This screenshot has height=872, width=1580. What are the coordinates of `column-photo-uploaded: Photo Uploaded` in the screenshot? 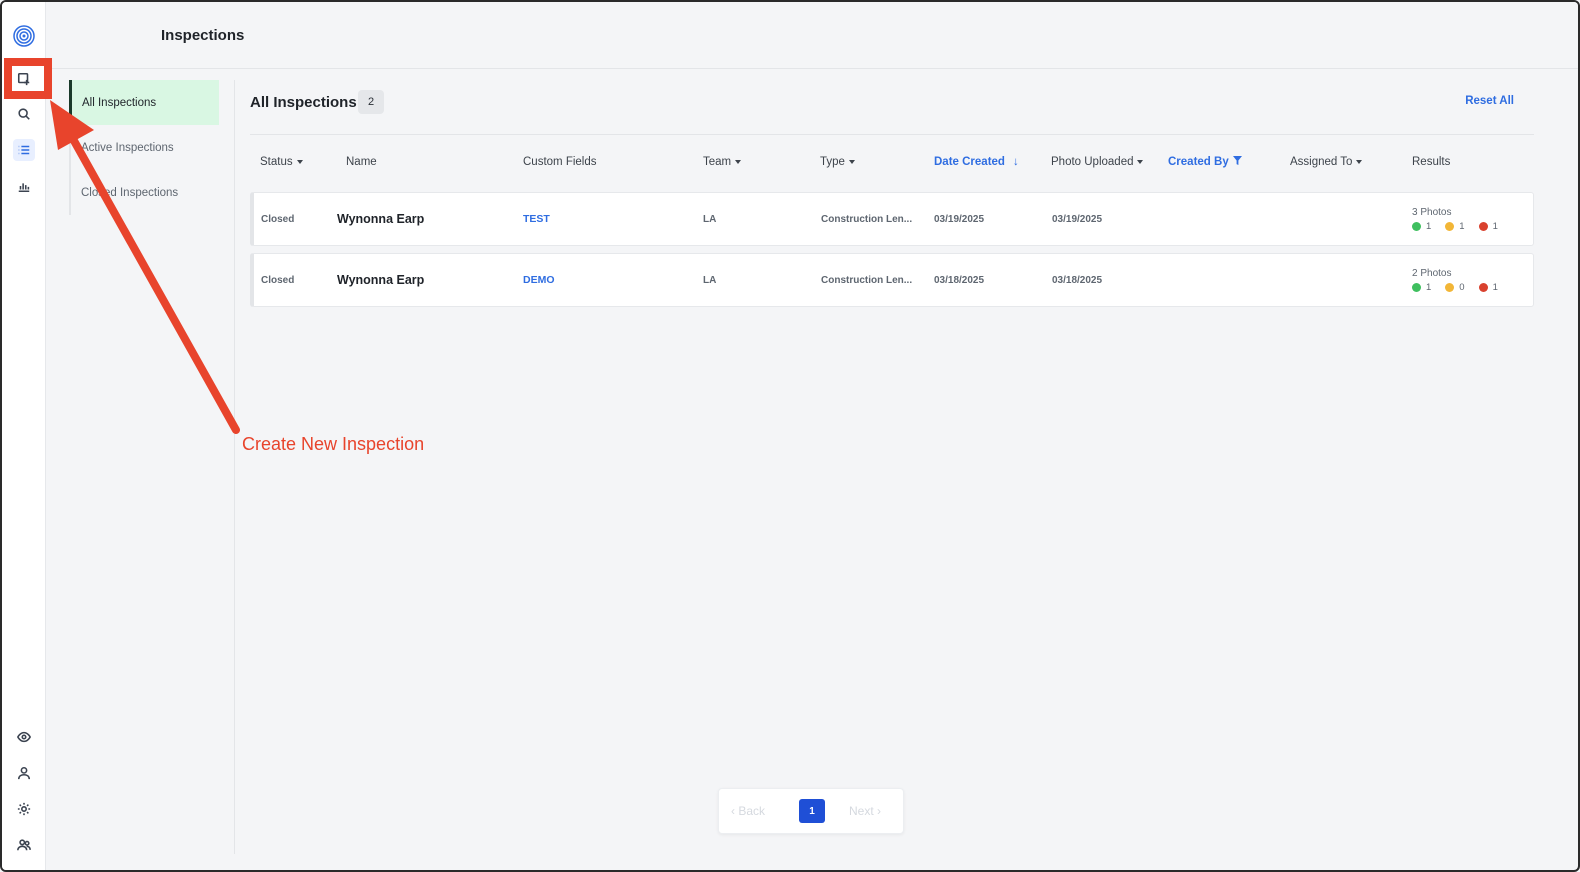 It's located at (1097, 162).